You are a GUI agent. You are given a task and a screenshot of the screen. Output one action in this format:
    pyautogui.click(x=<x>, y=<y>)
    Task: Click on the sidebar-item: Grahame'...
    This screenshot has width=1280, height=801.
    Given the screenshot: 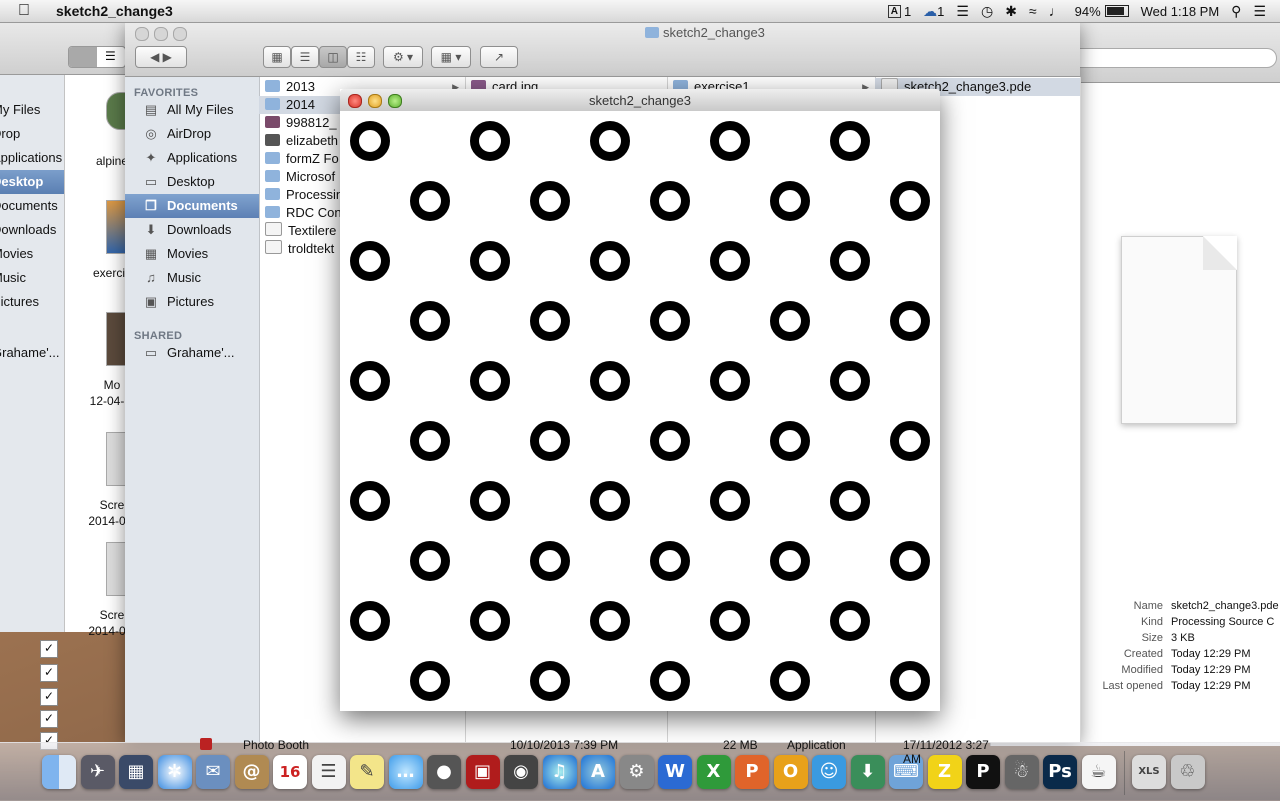 What is the action you would take?
    pyautogui.click(x=32, y=353)
    